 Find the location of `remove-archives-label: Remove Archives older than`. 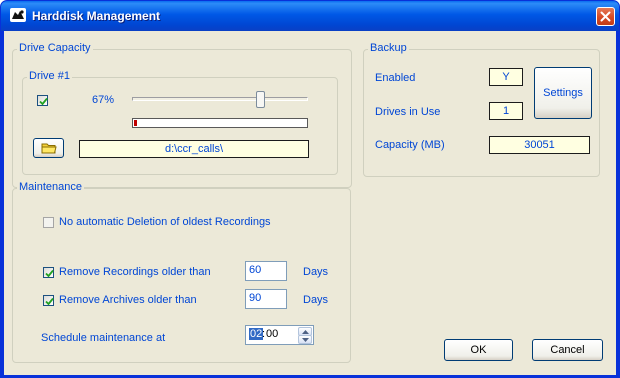

remove-archives-label: Remove Archives older than is located at coordinates (128, 300).